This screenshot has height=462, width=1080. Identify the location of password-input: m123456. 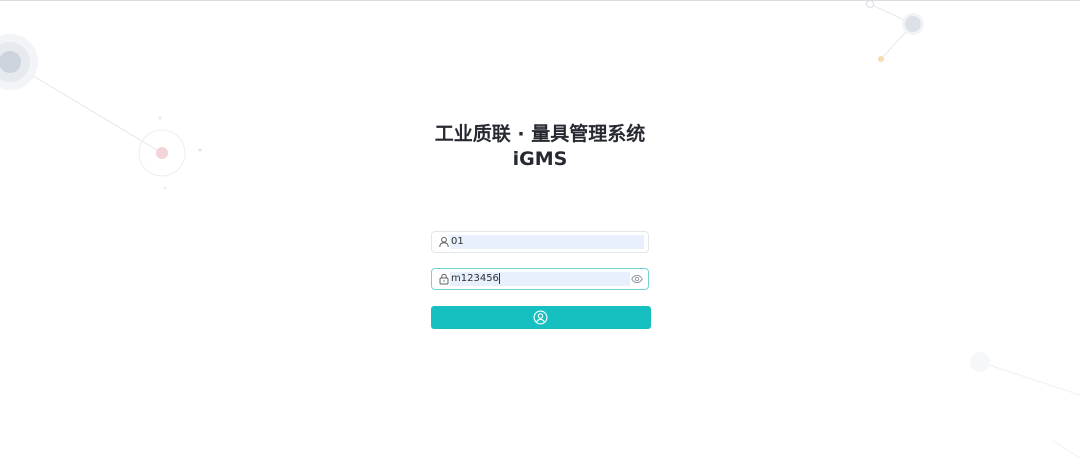
(540, 279).